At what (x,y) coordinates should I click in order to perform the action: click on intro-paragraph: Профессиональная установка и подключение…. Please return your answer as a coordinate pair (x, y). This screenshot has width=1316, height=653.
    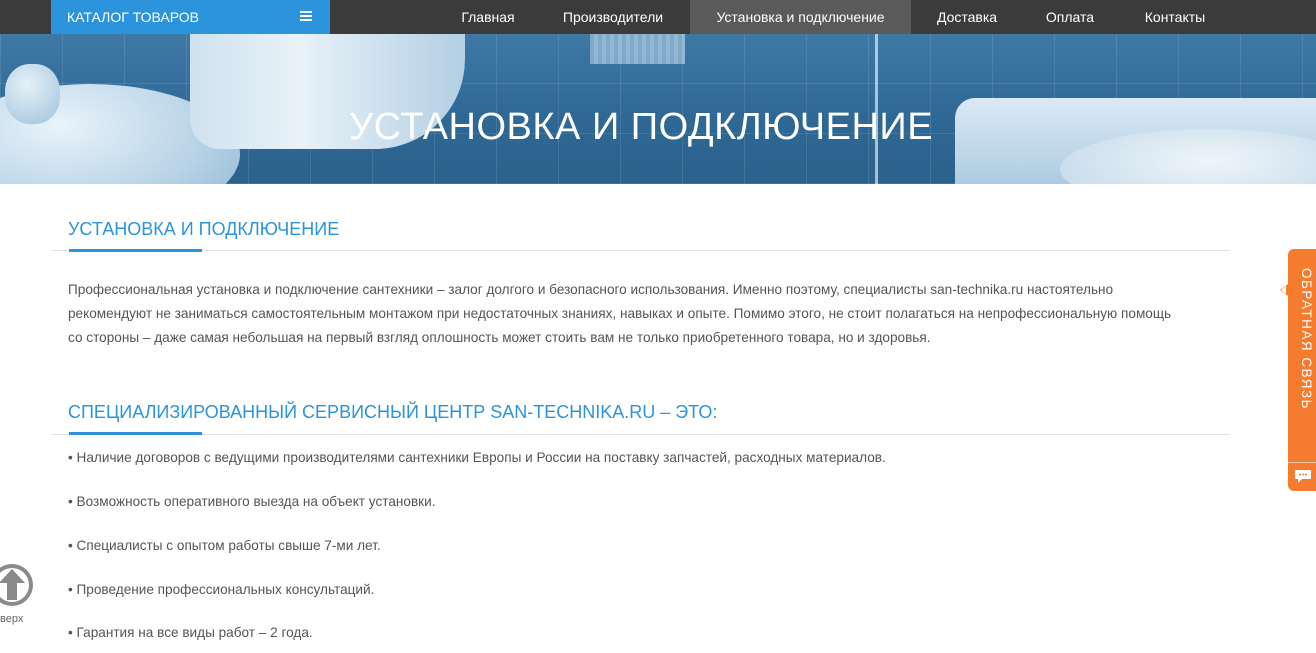
    Looking at the image, I should click on (620, 313).